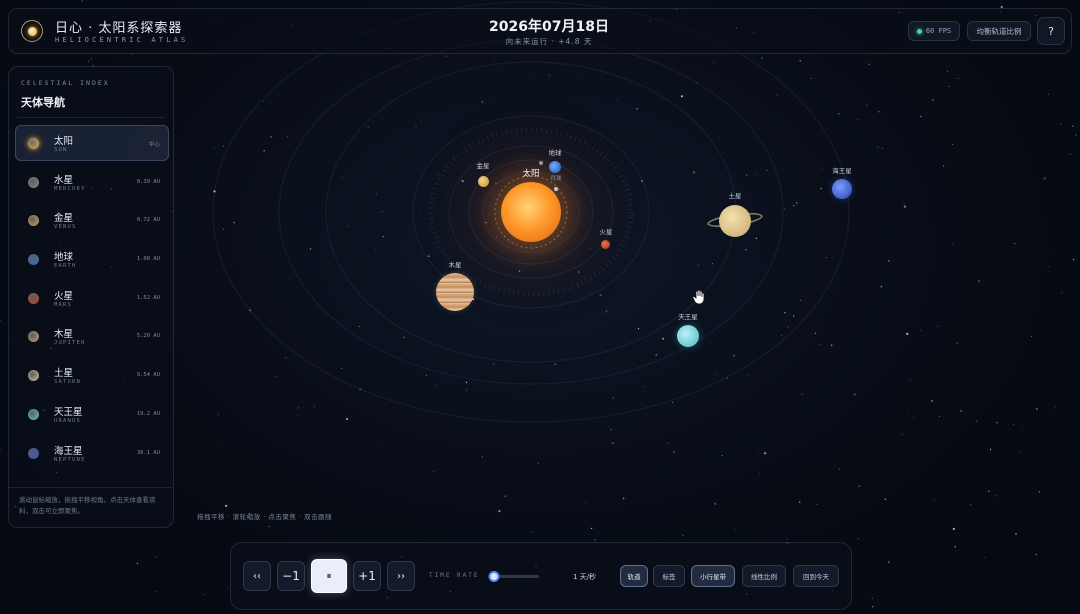 Image resolution: width=1080 pixels, height=614 pixels. I want to click on mars, so click(605, 244).